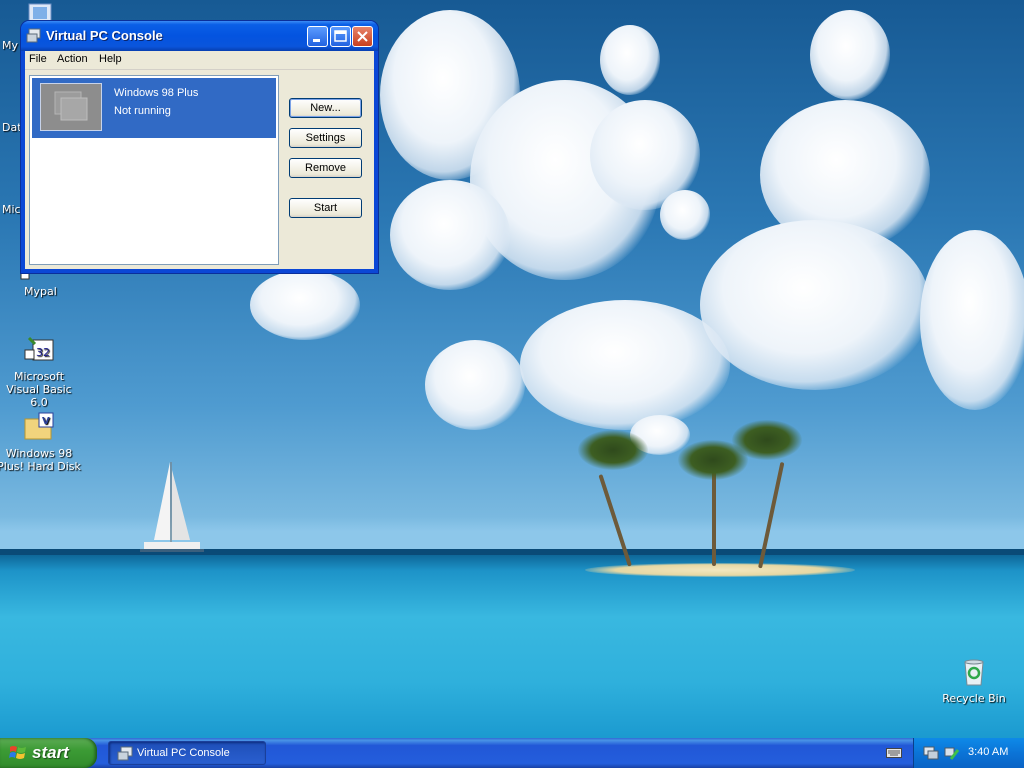 This screenshot has width=1024, height=768. I want to click on menu-bar: File Action Help, so click(199, 60).